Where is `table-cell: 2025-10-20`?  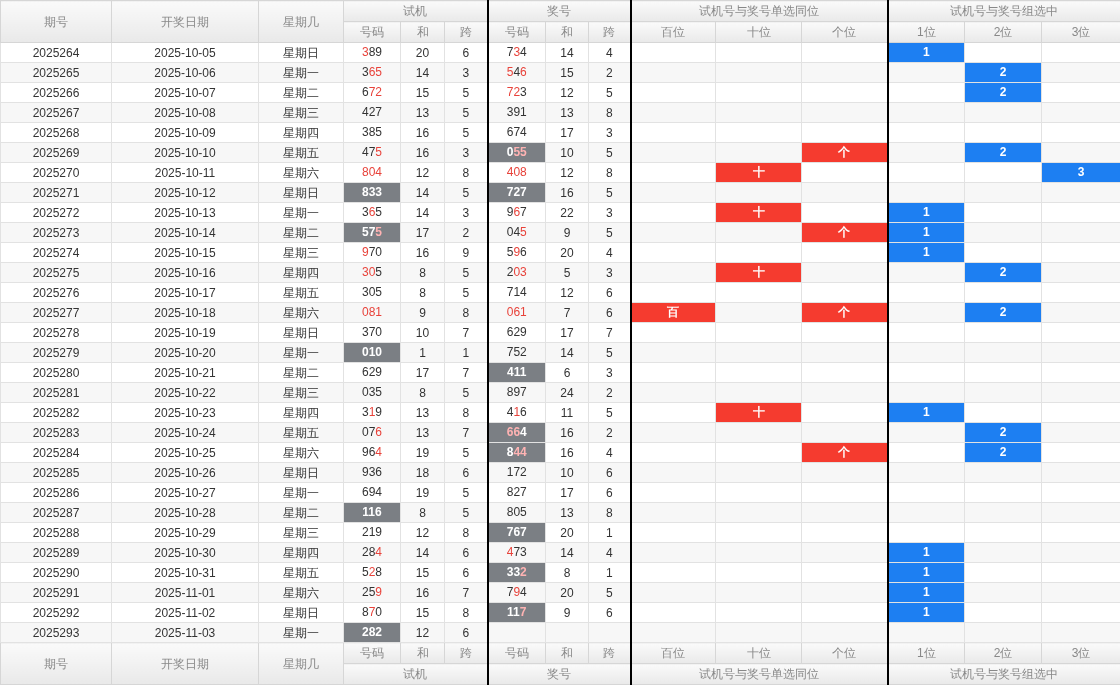 table-cell: 2025-10-20 is located at coordinates (185, 352).